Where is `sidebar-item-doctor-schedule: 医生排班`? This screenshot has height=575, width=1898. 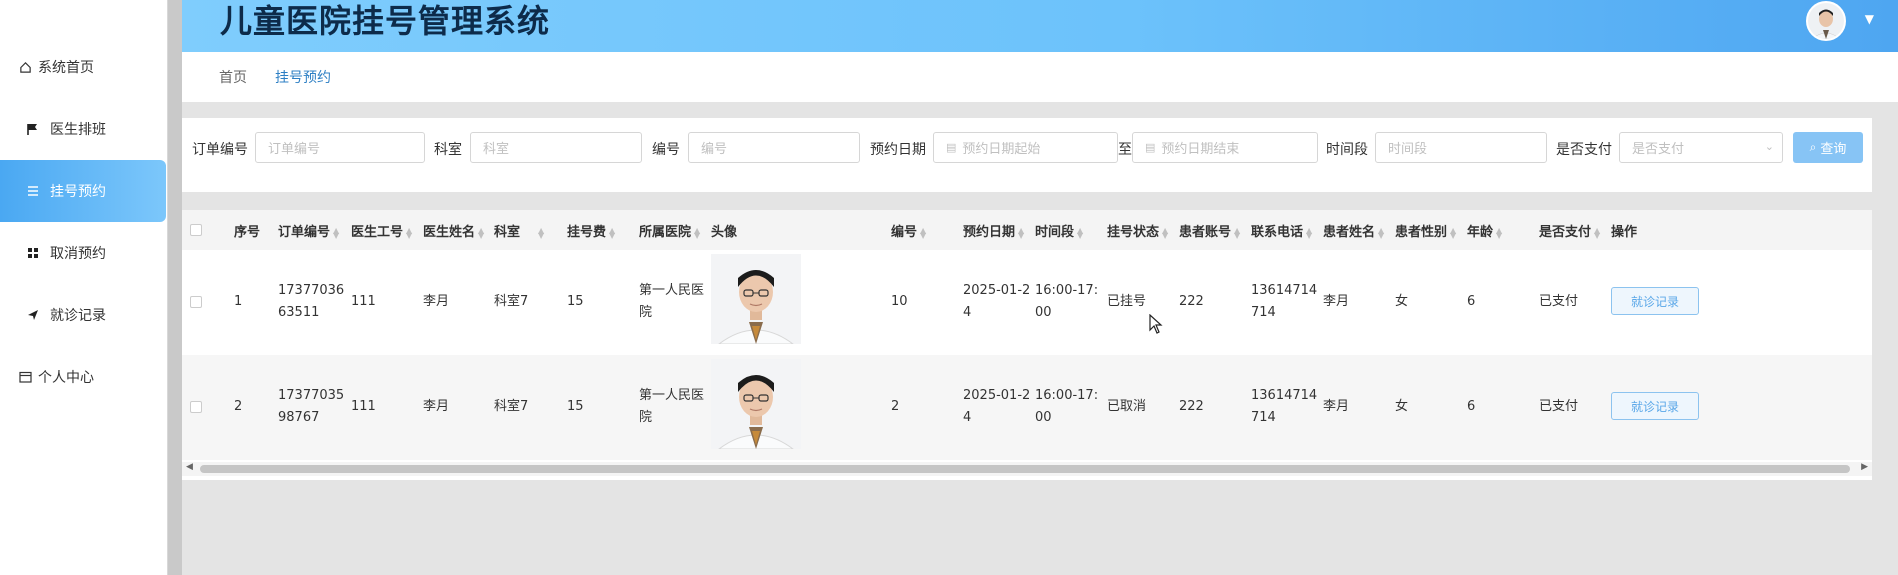
sidebar-item-doctor-schedule: 医生排班 is located at coordinates (83, 129).